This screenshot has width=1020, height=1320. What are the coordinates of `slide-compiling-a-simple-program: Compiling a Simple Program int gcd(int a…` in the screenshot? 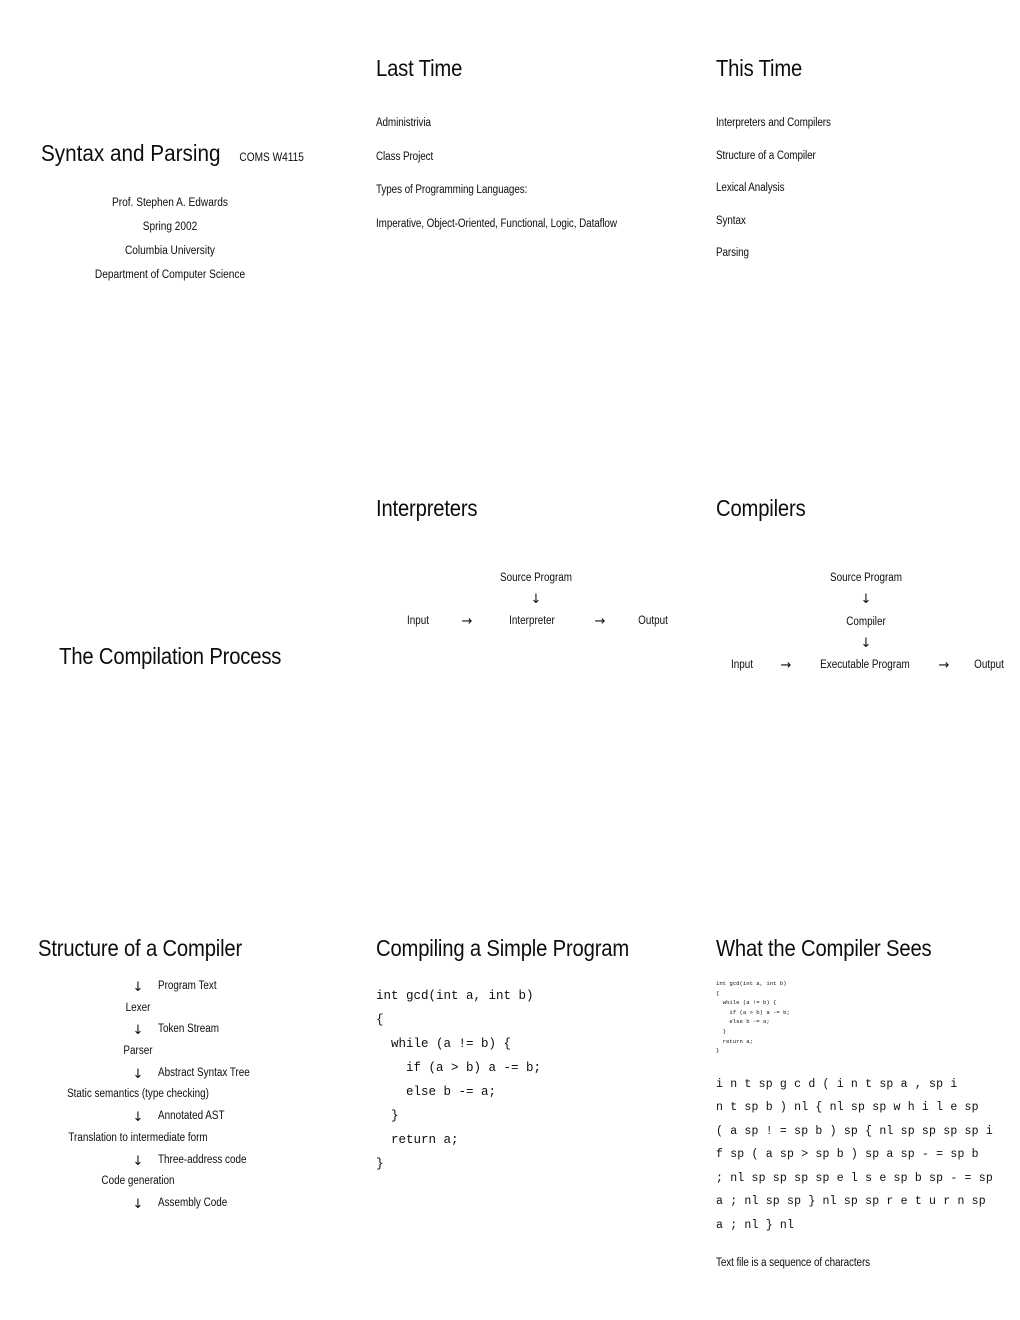 It's located at (536, 1055).